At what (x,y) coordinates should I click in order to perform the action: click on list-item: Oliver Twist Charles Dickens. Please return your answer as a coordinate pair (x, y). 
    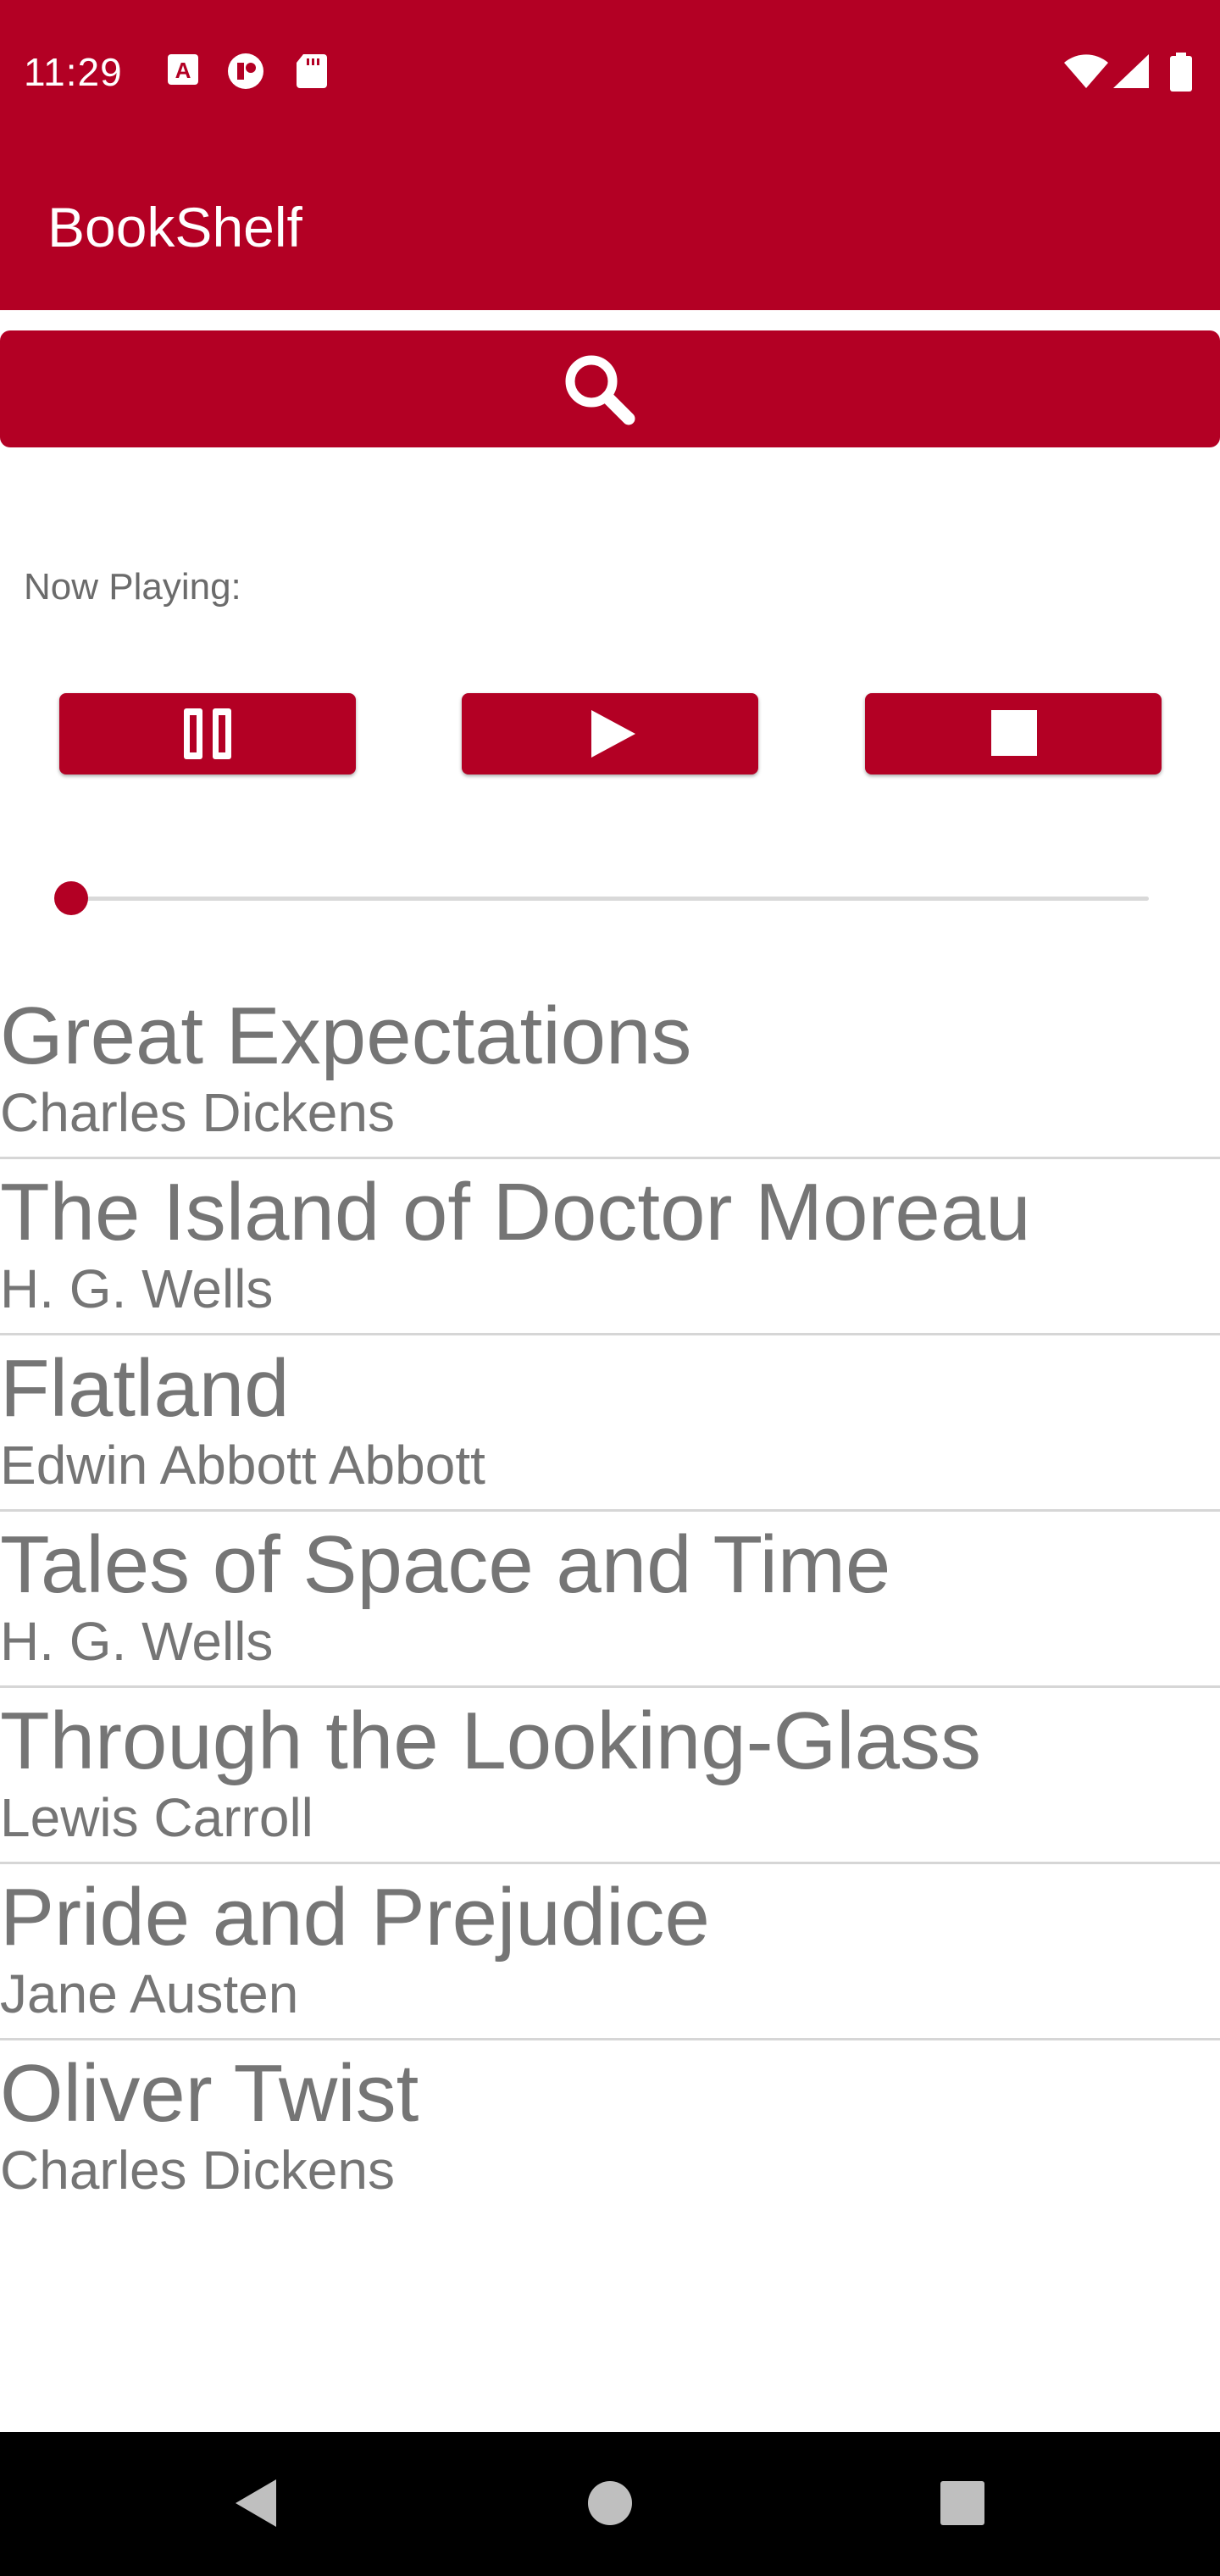
    Looking at the image, I should click on (610, 2128).